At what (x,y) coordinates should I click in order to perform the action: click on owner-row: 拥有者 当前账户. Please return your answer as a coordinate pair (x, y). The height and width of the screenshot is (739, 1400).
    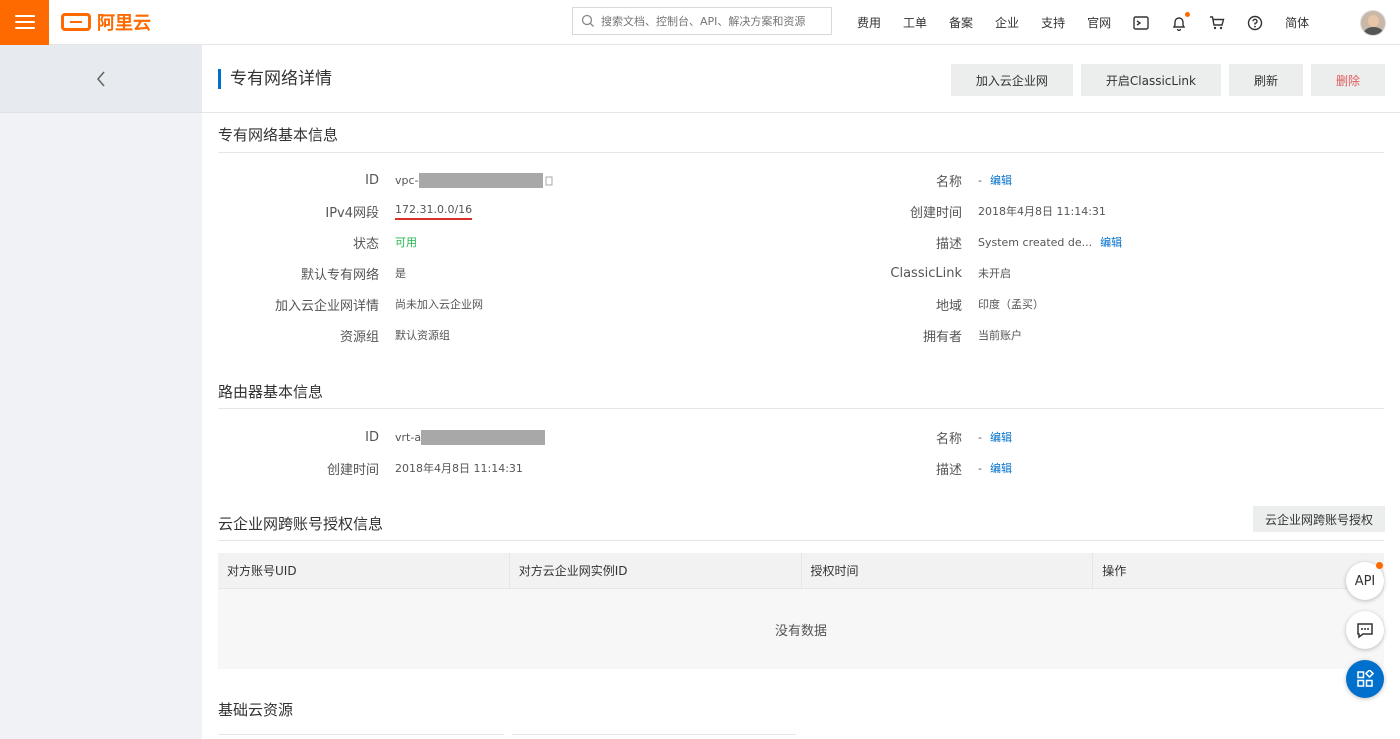
    Looking at the image, I should click on (912, 335).